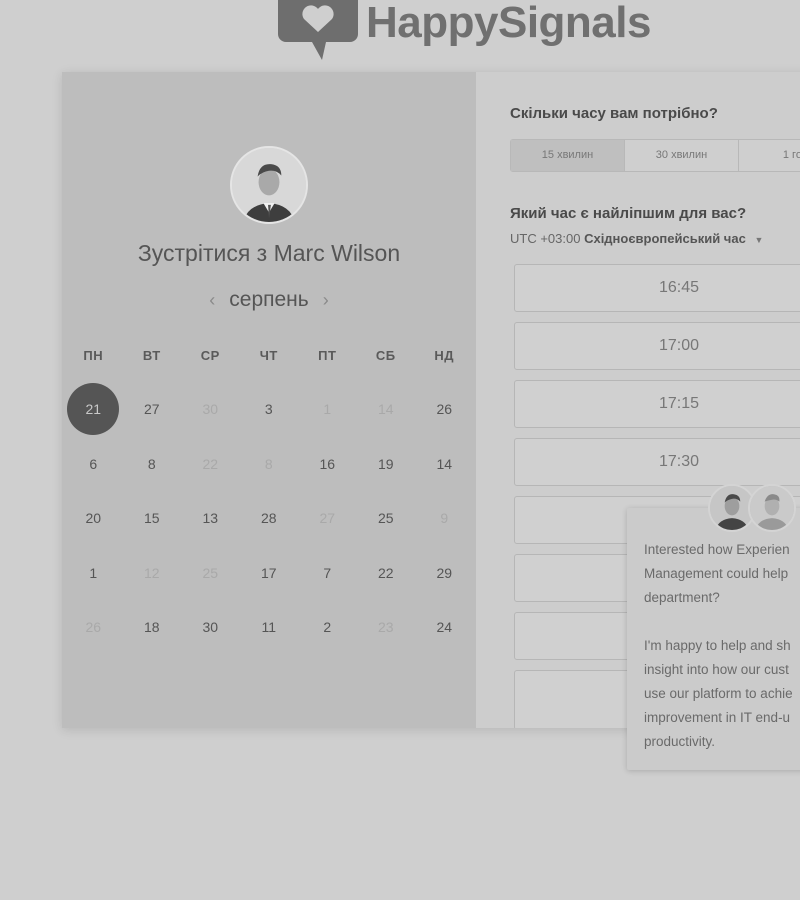  I want to click on time-question: Який час є найліпшим для вас?, so click(628, 213).